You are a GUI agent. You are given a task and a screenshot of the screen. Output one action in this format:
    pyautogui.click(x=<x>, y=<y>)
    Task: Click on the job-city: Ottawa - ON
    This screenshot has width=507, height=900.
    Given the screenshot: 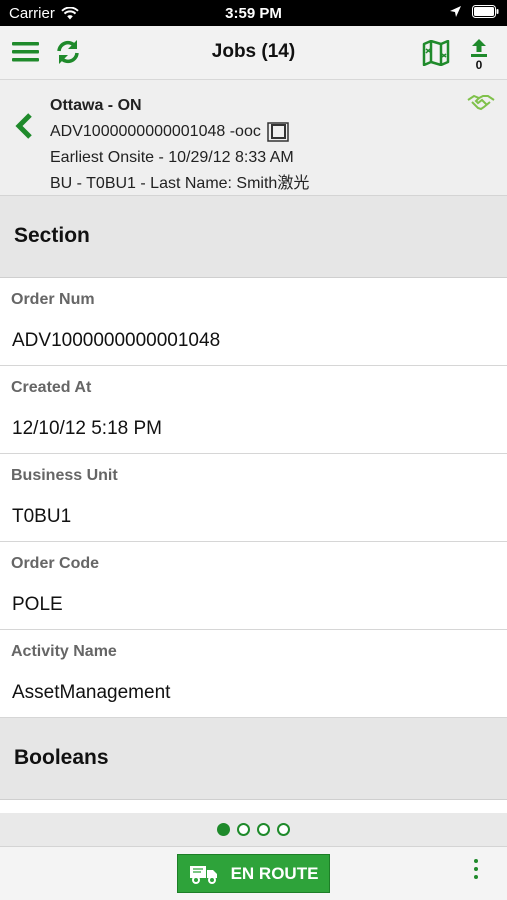 What is the action you would take?
    pyautogui.click(x=96, y=105)
    